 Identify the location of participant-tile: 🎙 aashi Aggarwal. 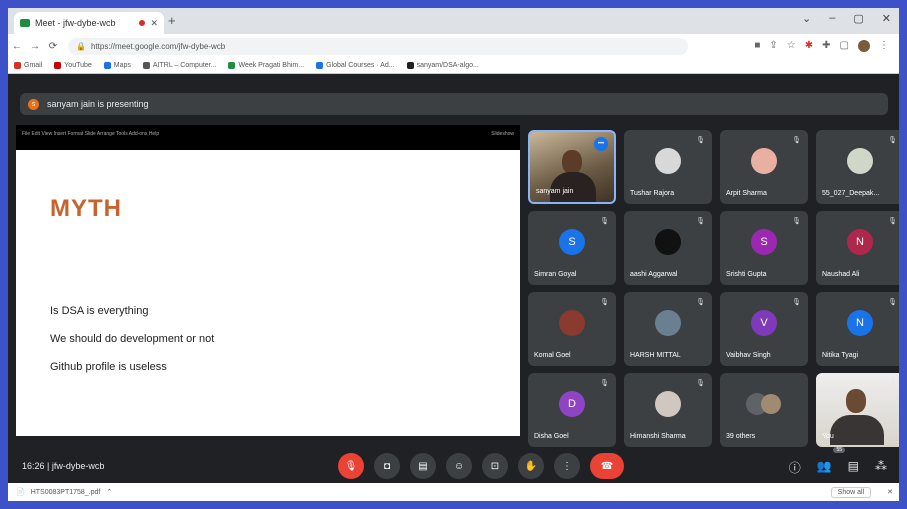
(668, 248).